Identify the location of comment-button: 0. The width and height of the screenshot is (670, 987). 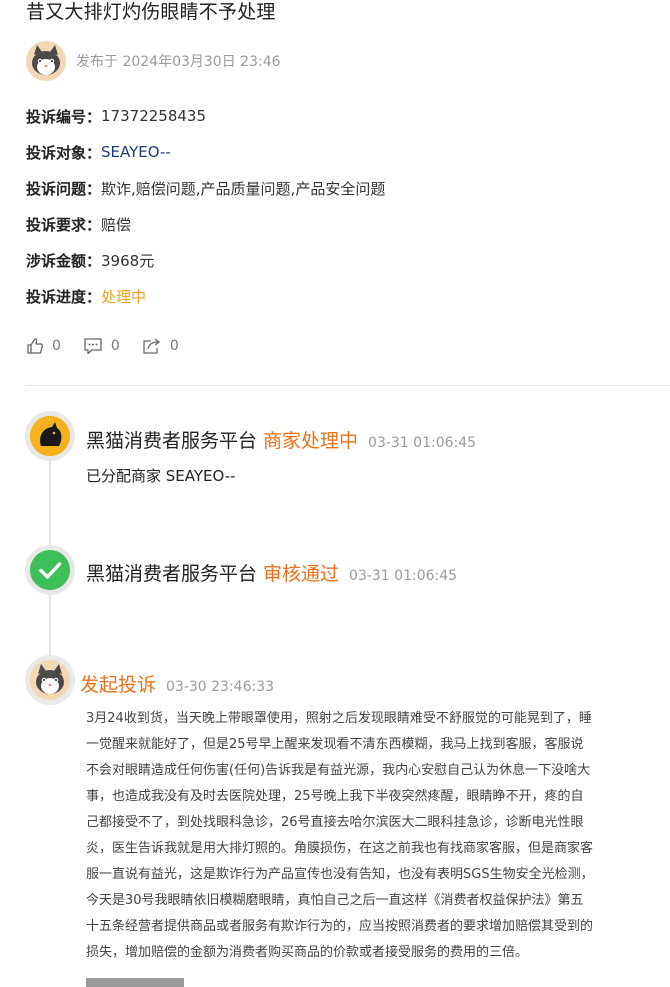
(101, 346).